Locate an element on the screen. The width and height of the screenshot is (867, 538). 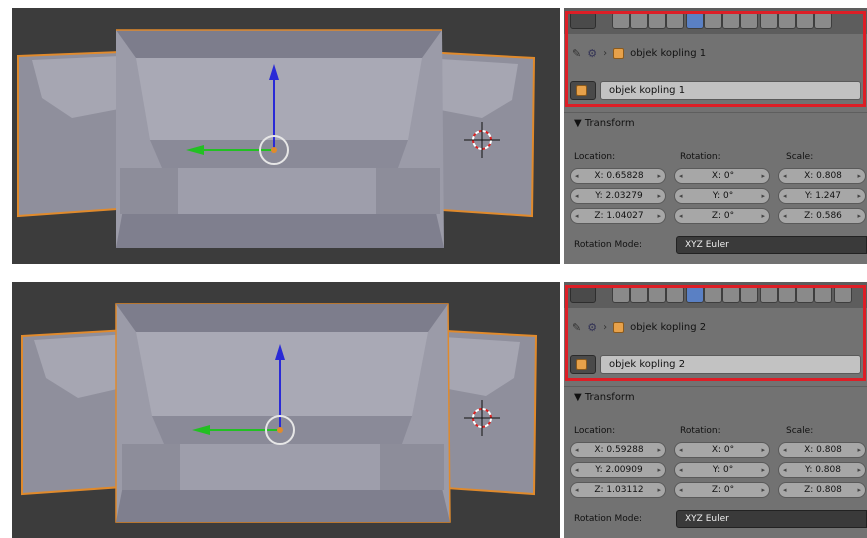
location-y-field: ◂ Y: 2.00909 ▸ is located at coordinates (618, 470).